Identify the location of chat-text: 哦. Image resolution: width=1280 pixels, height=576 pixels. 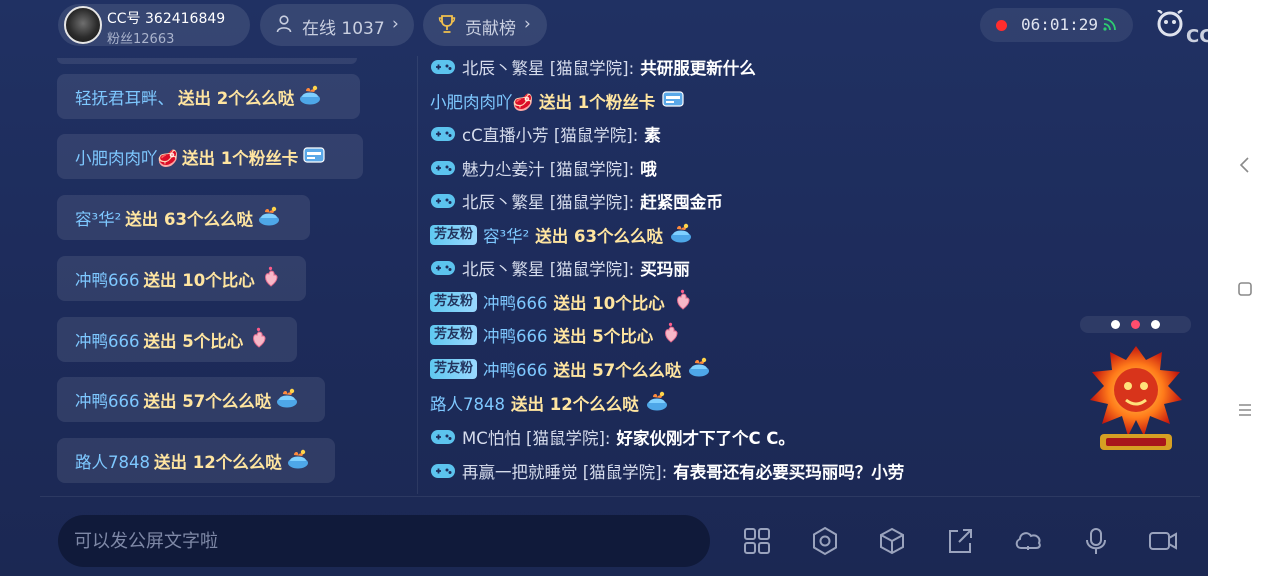
(648, 169).